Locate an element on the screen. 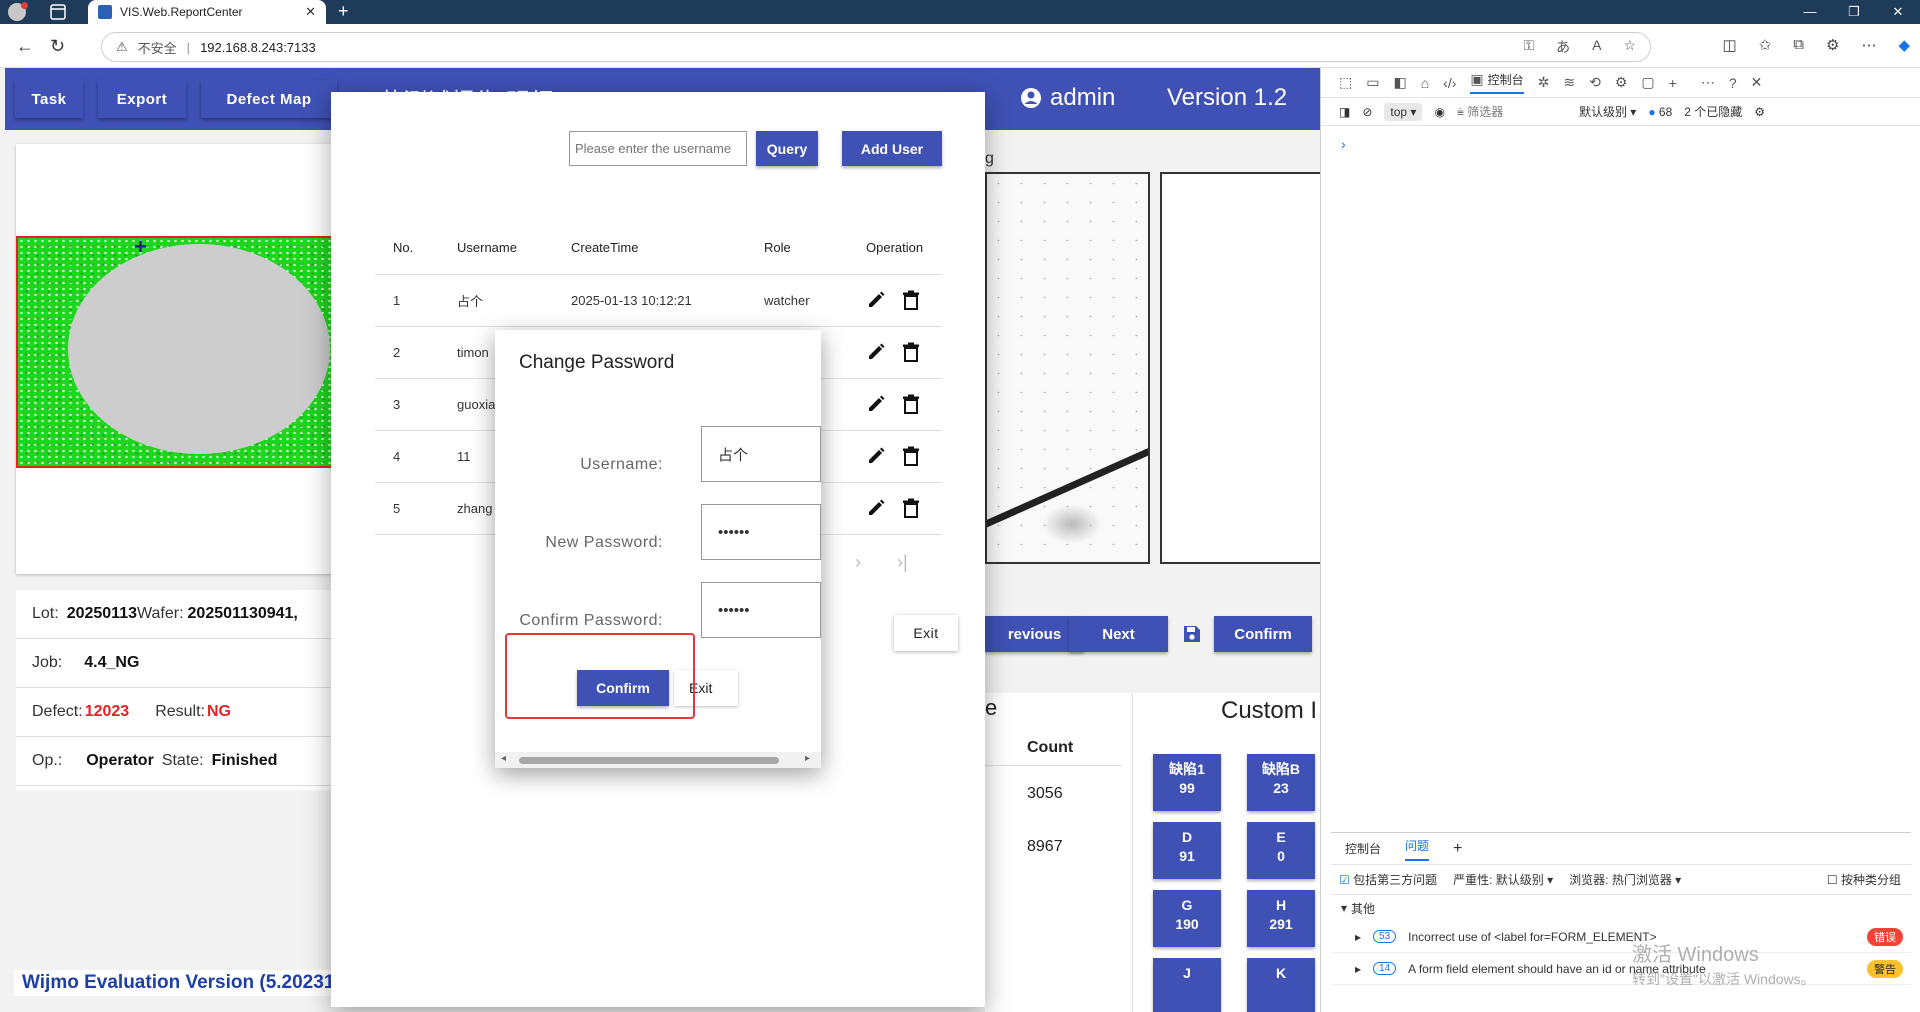 The image size is (1920, 1012). console-settings-icon: ⚙ is located at coordinates (1759, 112).